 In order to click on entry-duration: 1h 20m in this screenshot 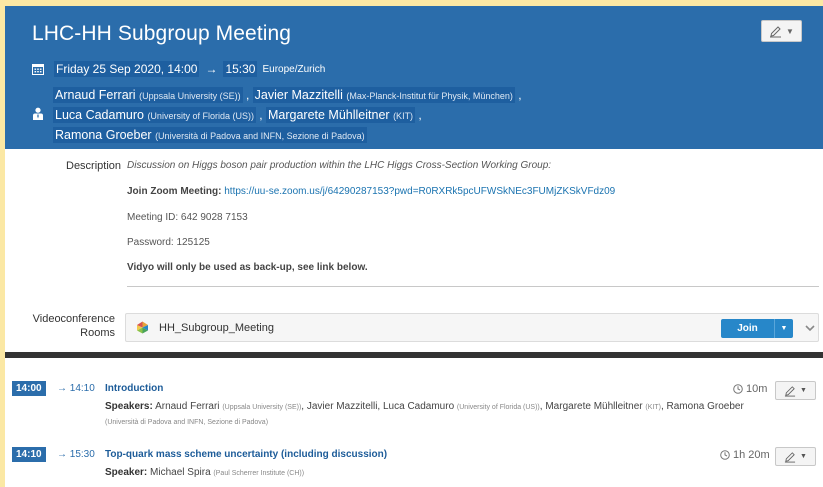, I will do `click(745, 455)`.